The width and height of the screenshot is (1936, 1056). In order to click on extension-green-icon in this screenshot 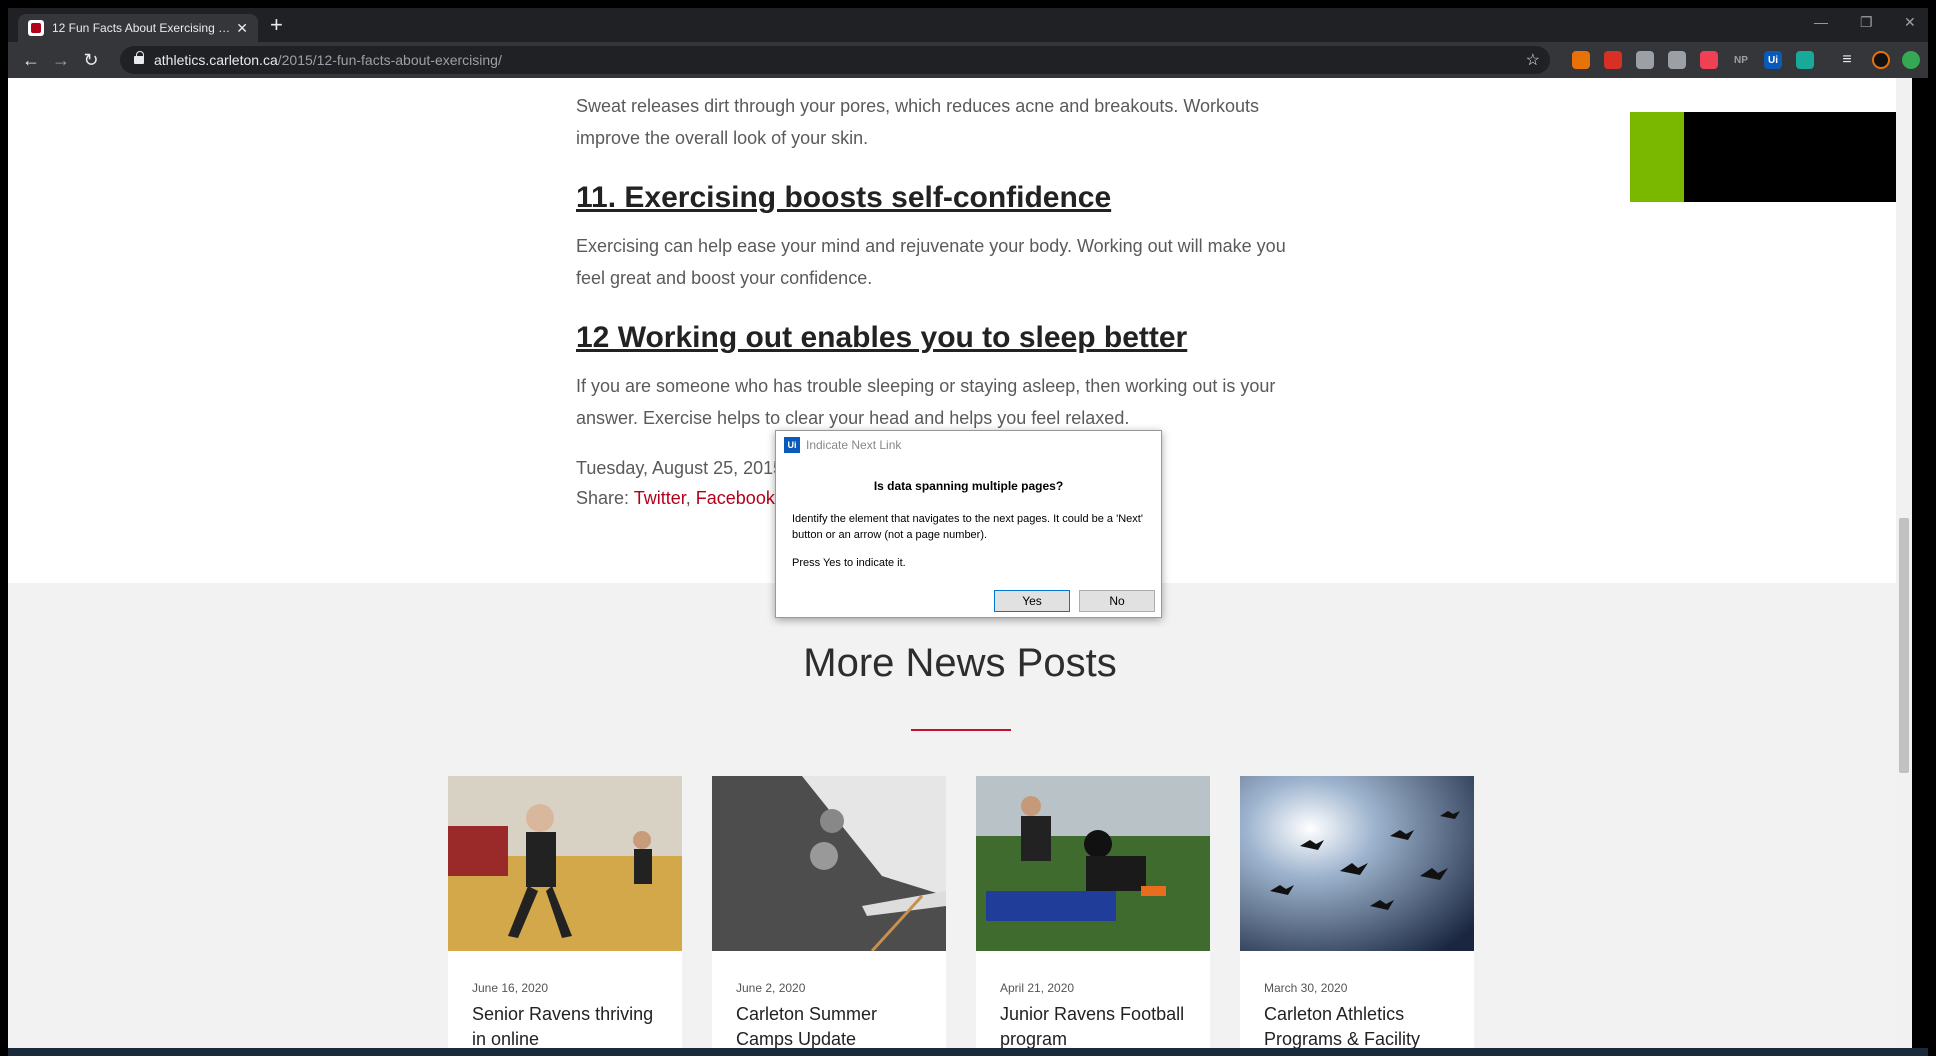, I will do `click(1911, 60)`.